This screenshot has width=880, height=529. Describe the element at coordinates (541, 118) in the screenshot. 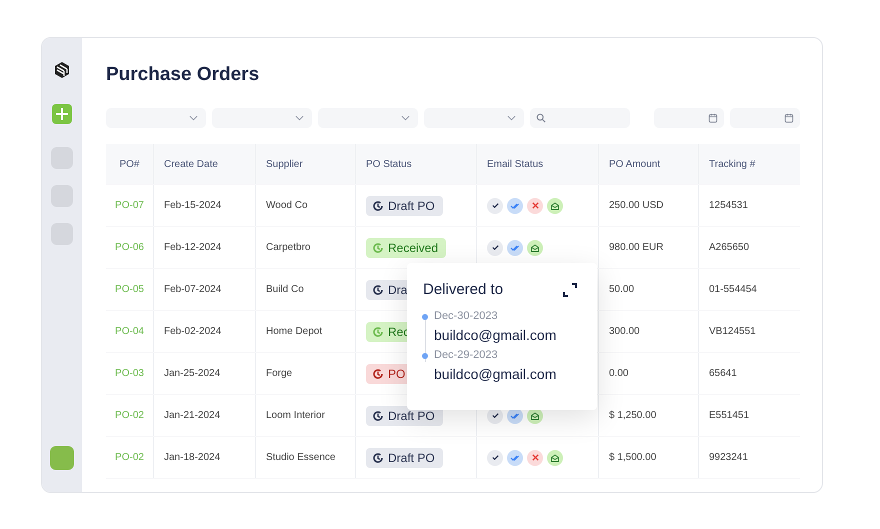

I see `search-icon` at that location.